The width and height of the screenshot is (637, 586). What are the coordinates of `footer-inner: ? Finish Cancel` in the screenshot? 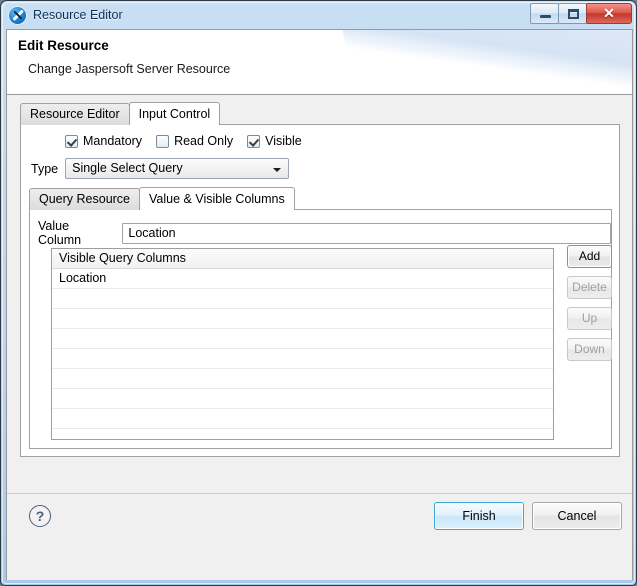 It's located at (319, 537).